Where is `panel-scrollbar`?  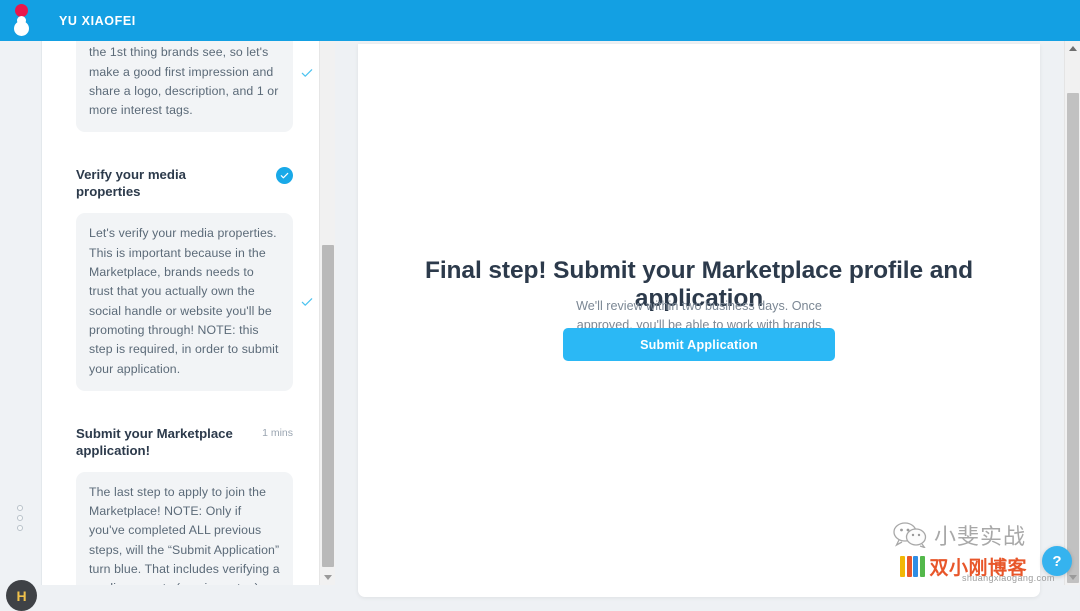
panel-scrollbar is located at coordinates (327, 313).